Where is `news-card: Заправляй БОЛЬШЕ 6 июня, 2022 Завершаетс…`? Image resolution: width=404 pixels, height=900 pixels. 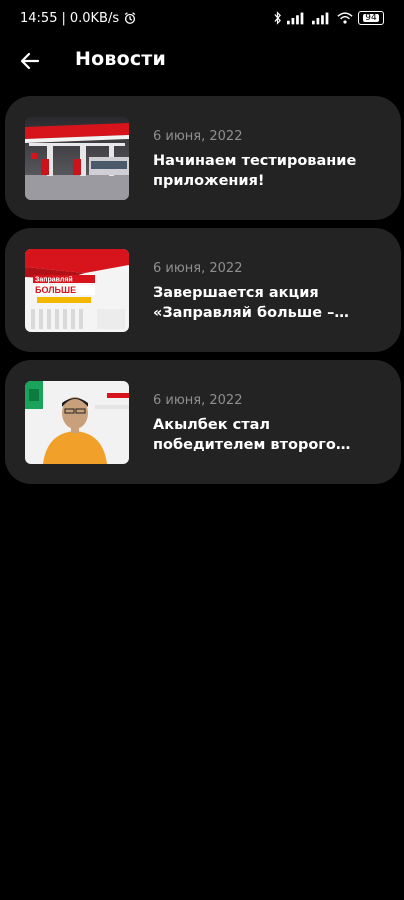
news-card: Заправляй БОЛЬШЕ 6 июня, 2022 Завершаетс… is located at coordinates (203, 290).